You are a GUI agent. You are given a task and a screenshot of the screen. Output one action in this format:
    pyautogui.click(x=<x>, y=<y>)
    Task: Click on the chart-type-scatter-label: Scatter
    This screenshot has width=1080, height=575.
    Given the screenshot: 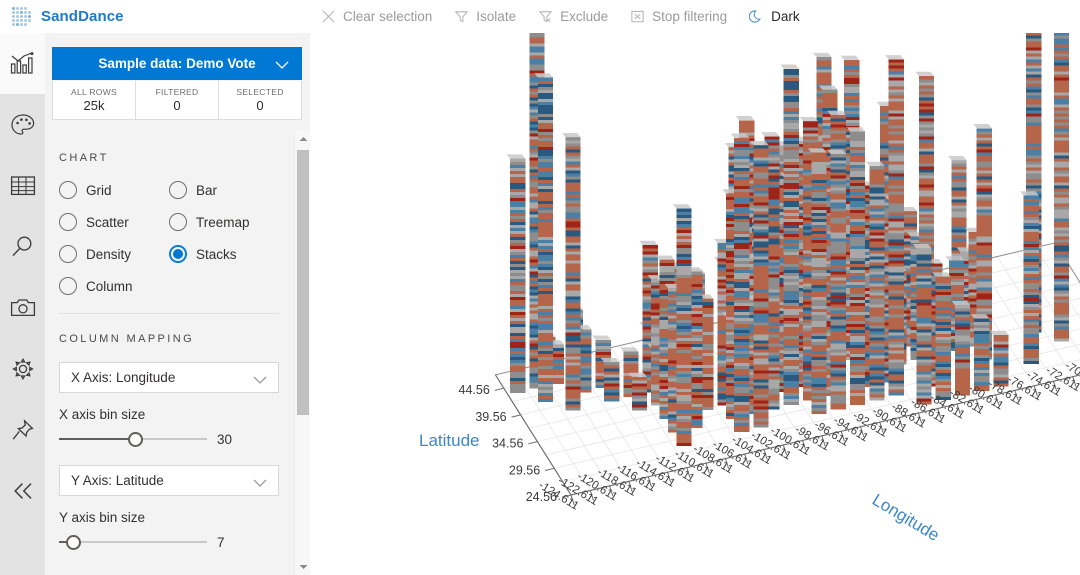 What is the action you would take?
    pyautogui.click(x=107, y=222)
    